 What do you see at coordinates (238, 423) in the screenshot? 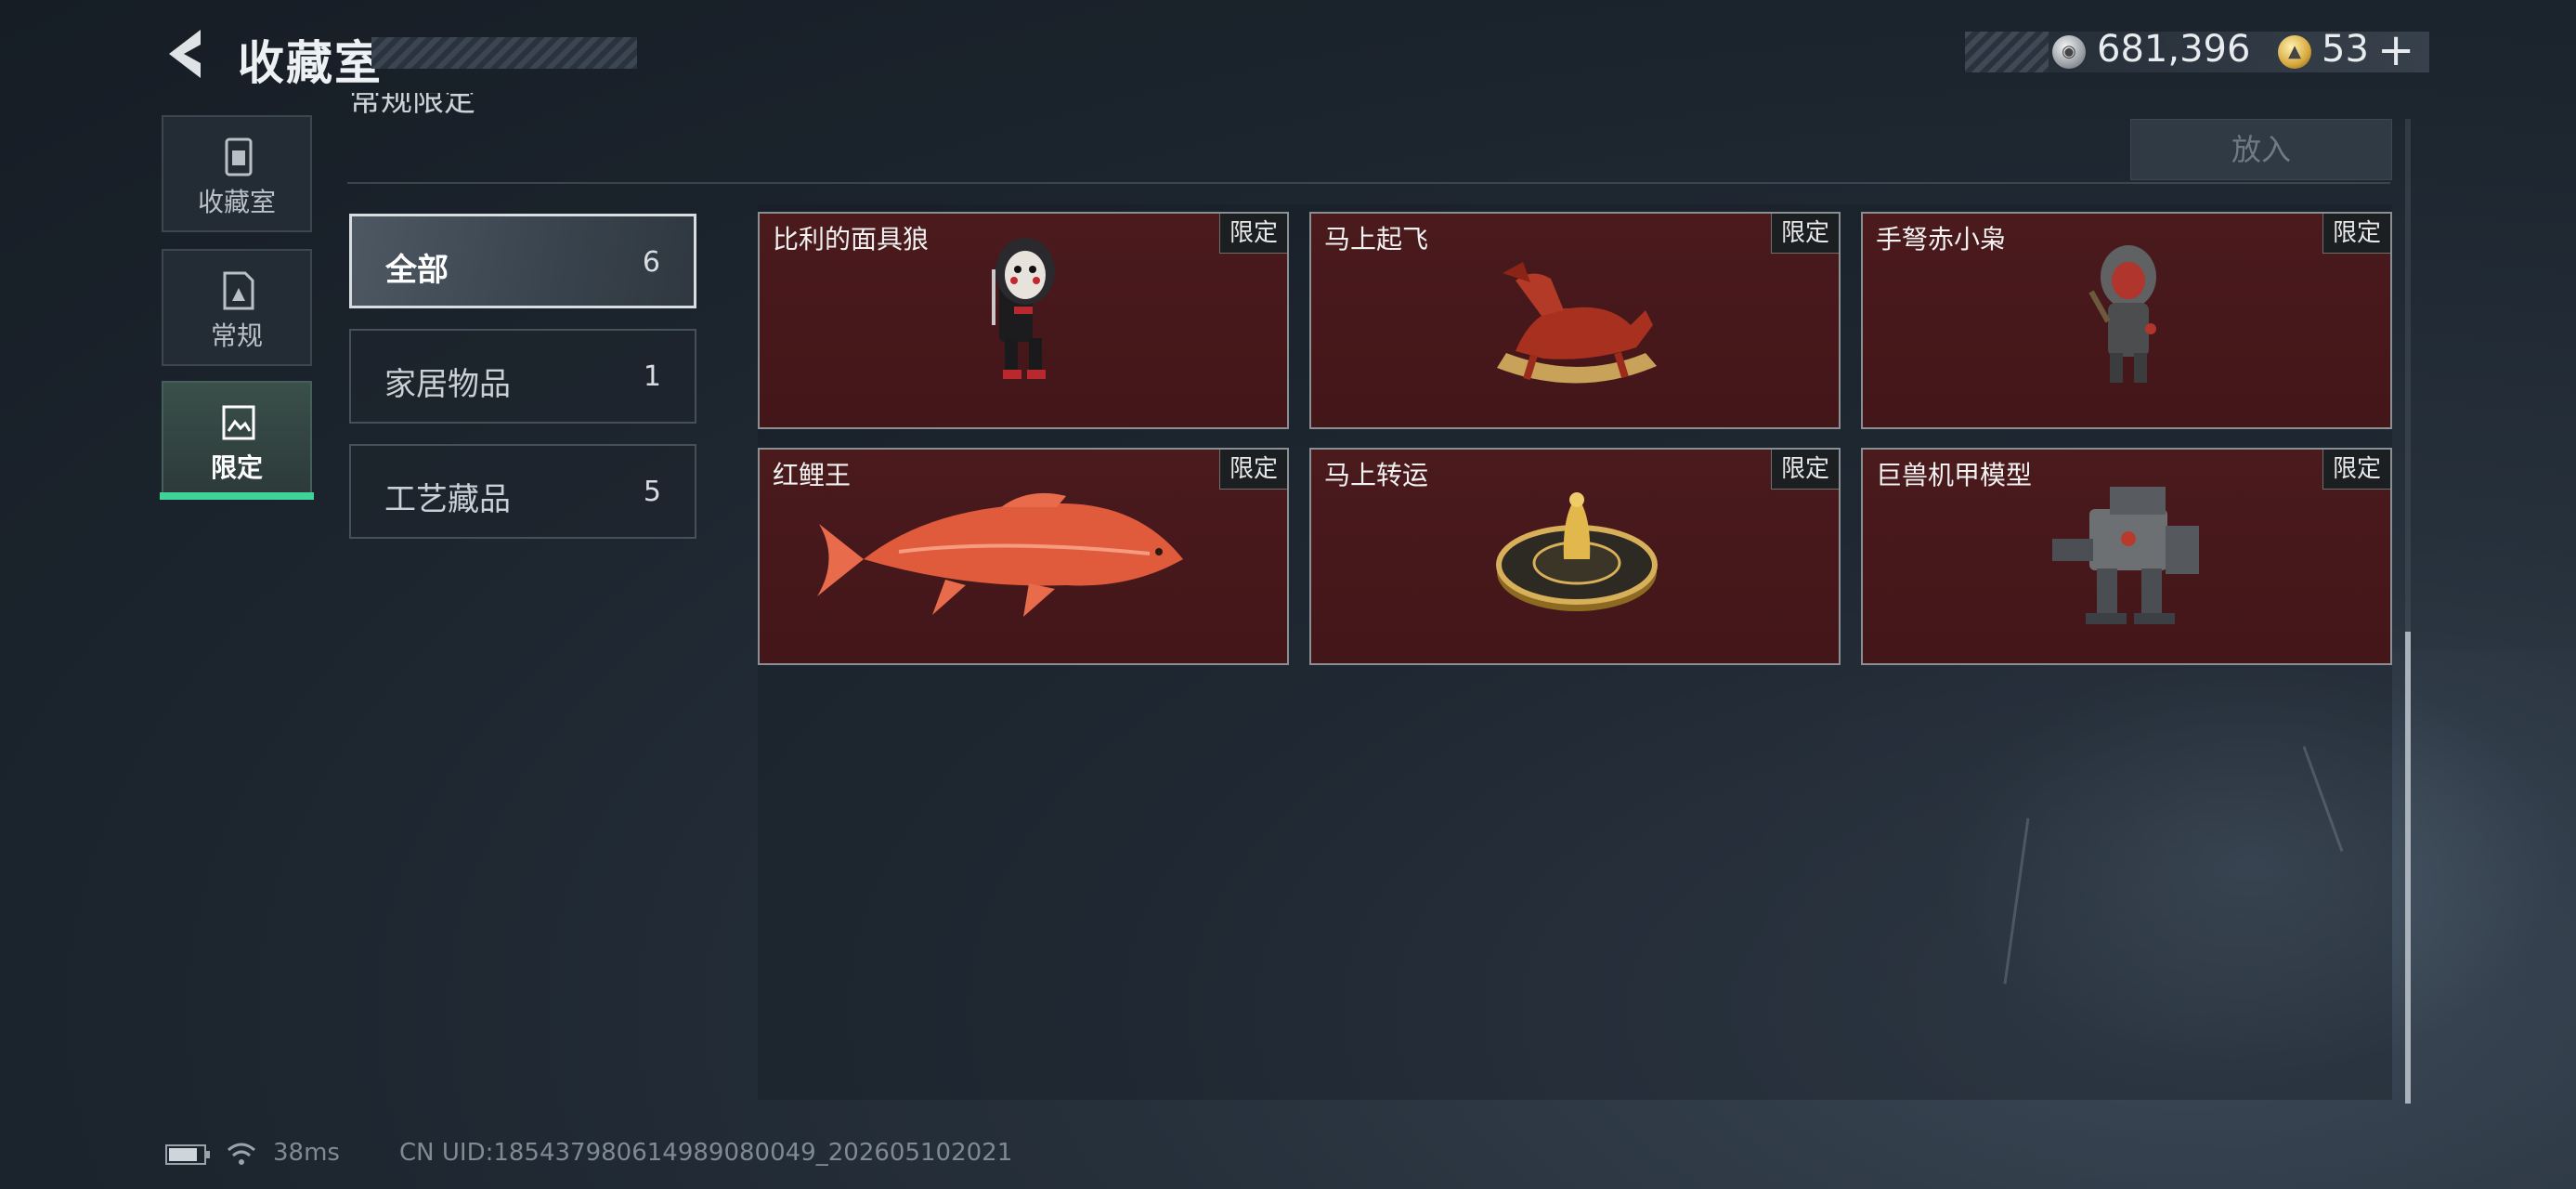
I see `image-icon` at bounding box center [238, 423].